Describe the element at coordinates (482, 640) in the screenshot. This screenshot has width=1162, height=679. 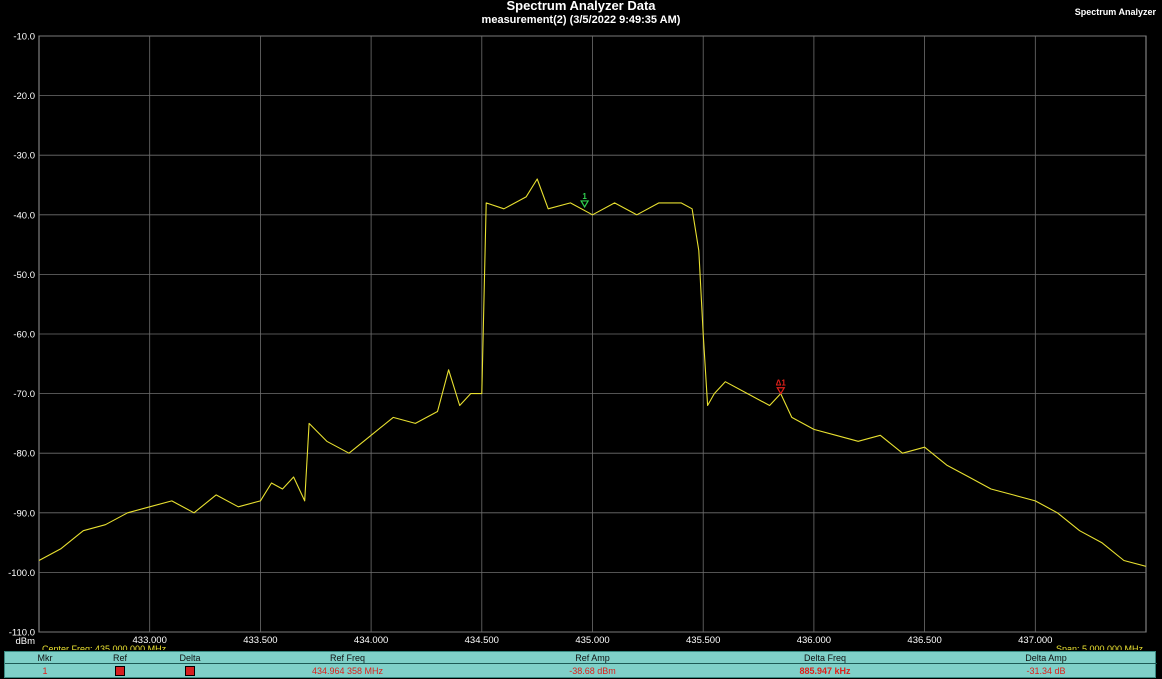
I see `x-tick-label: 434.500` at that location.